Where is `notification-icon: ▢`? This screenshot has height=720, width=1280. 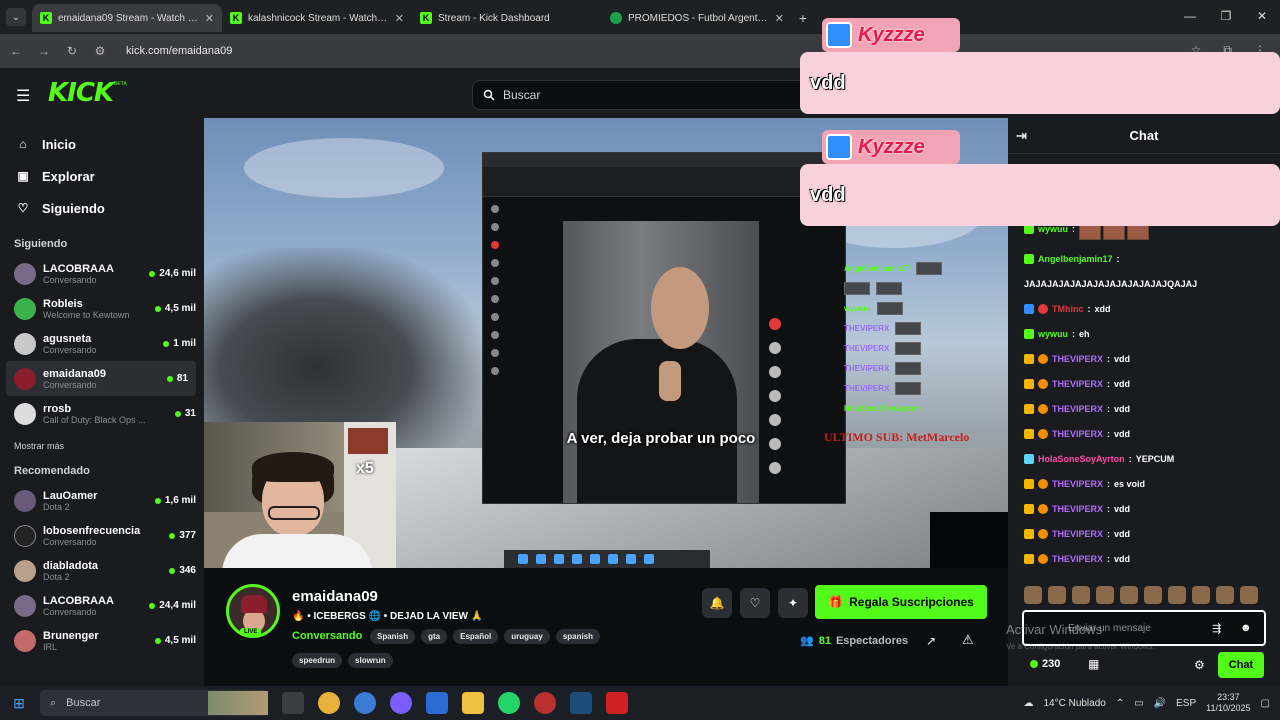
notification-icon: ▢ is located at coordinates (1265, 703).